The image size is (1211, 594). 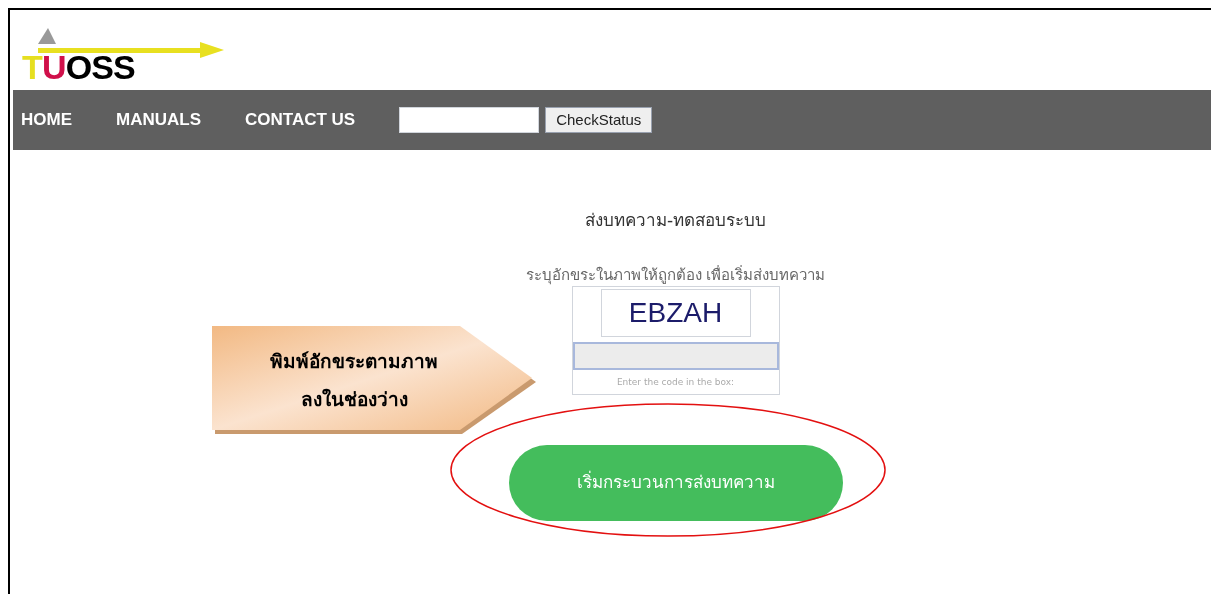 I want to click on captcha-image: EBZAH, so click(x=675, y=313).